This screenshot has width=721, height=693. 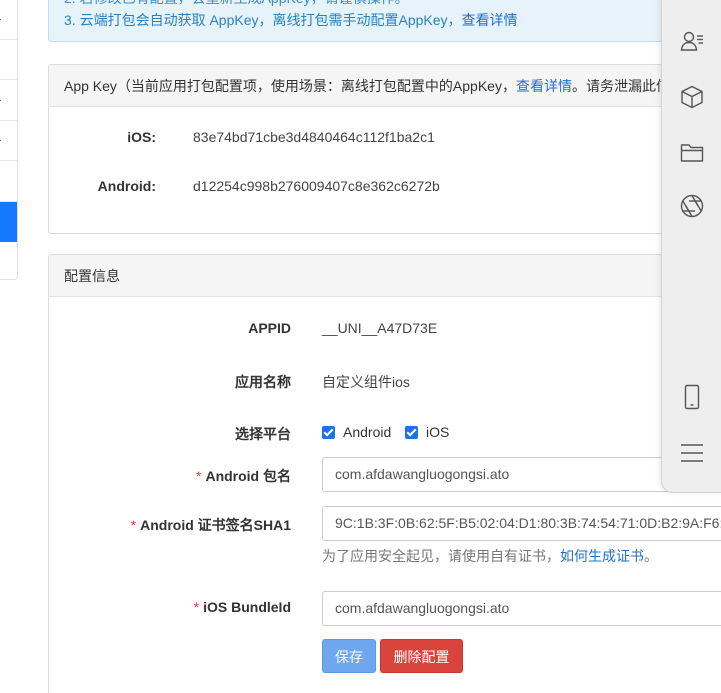 What do you see at coordinates (367, 432) in the screenshot?
I see `platform-android-label: Android` at bounding box center [367, 432].